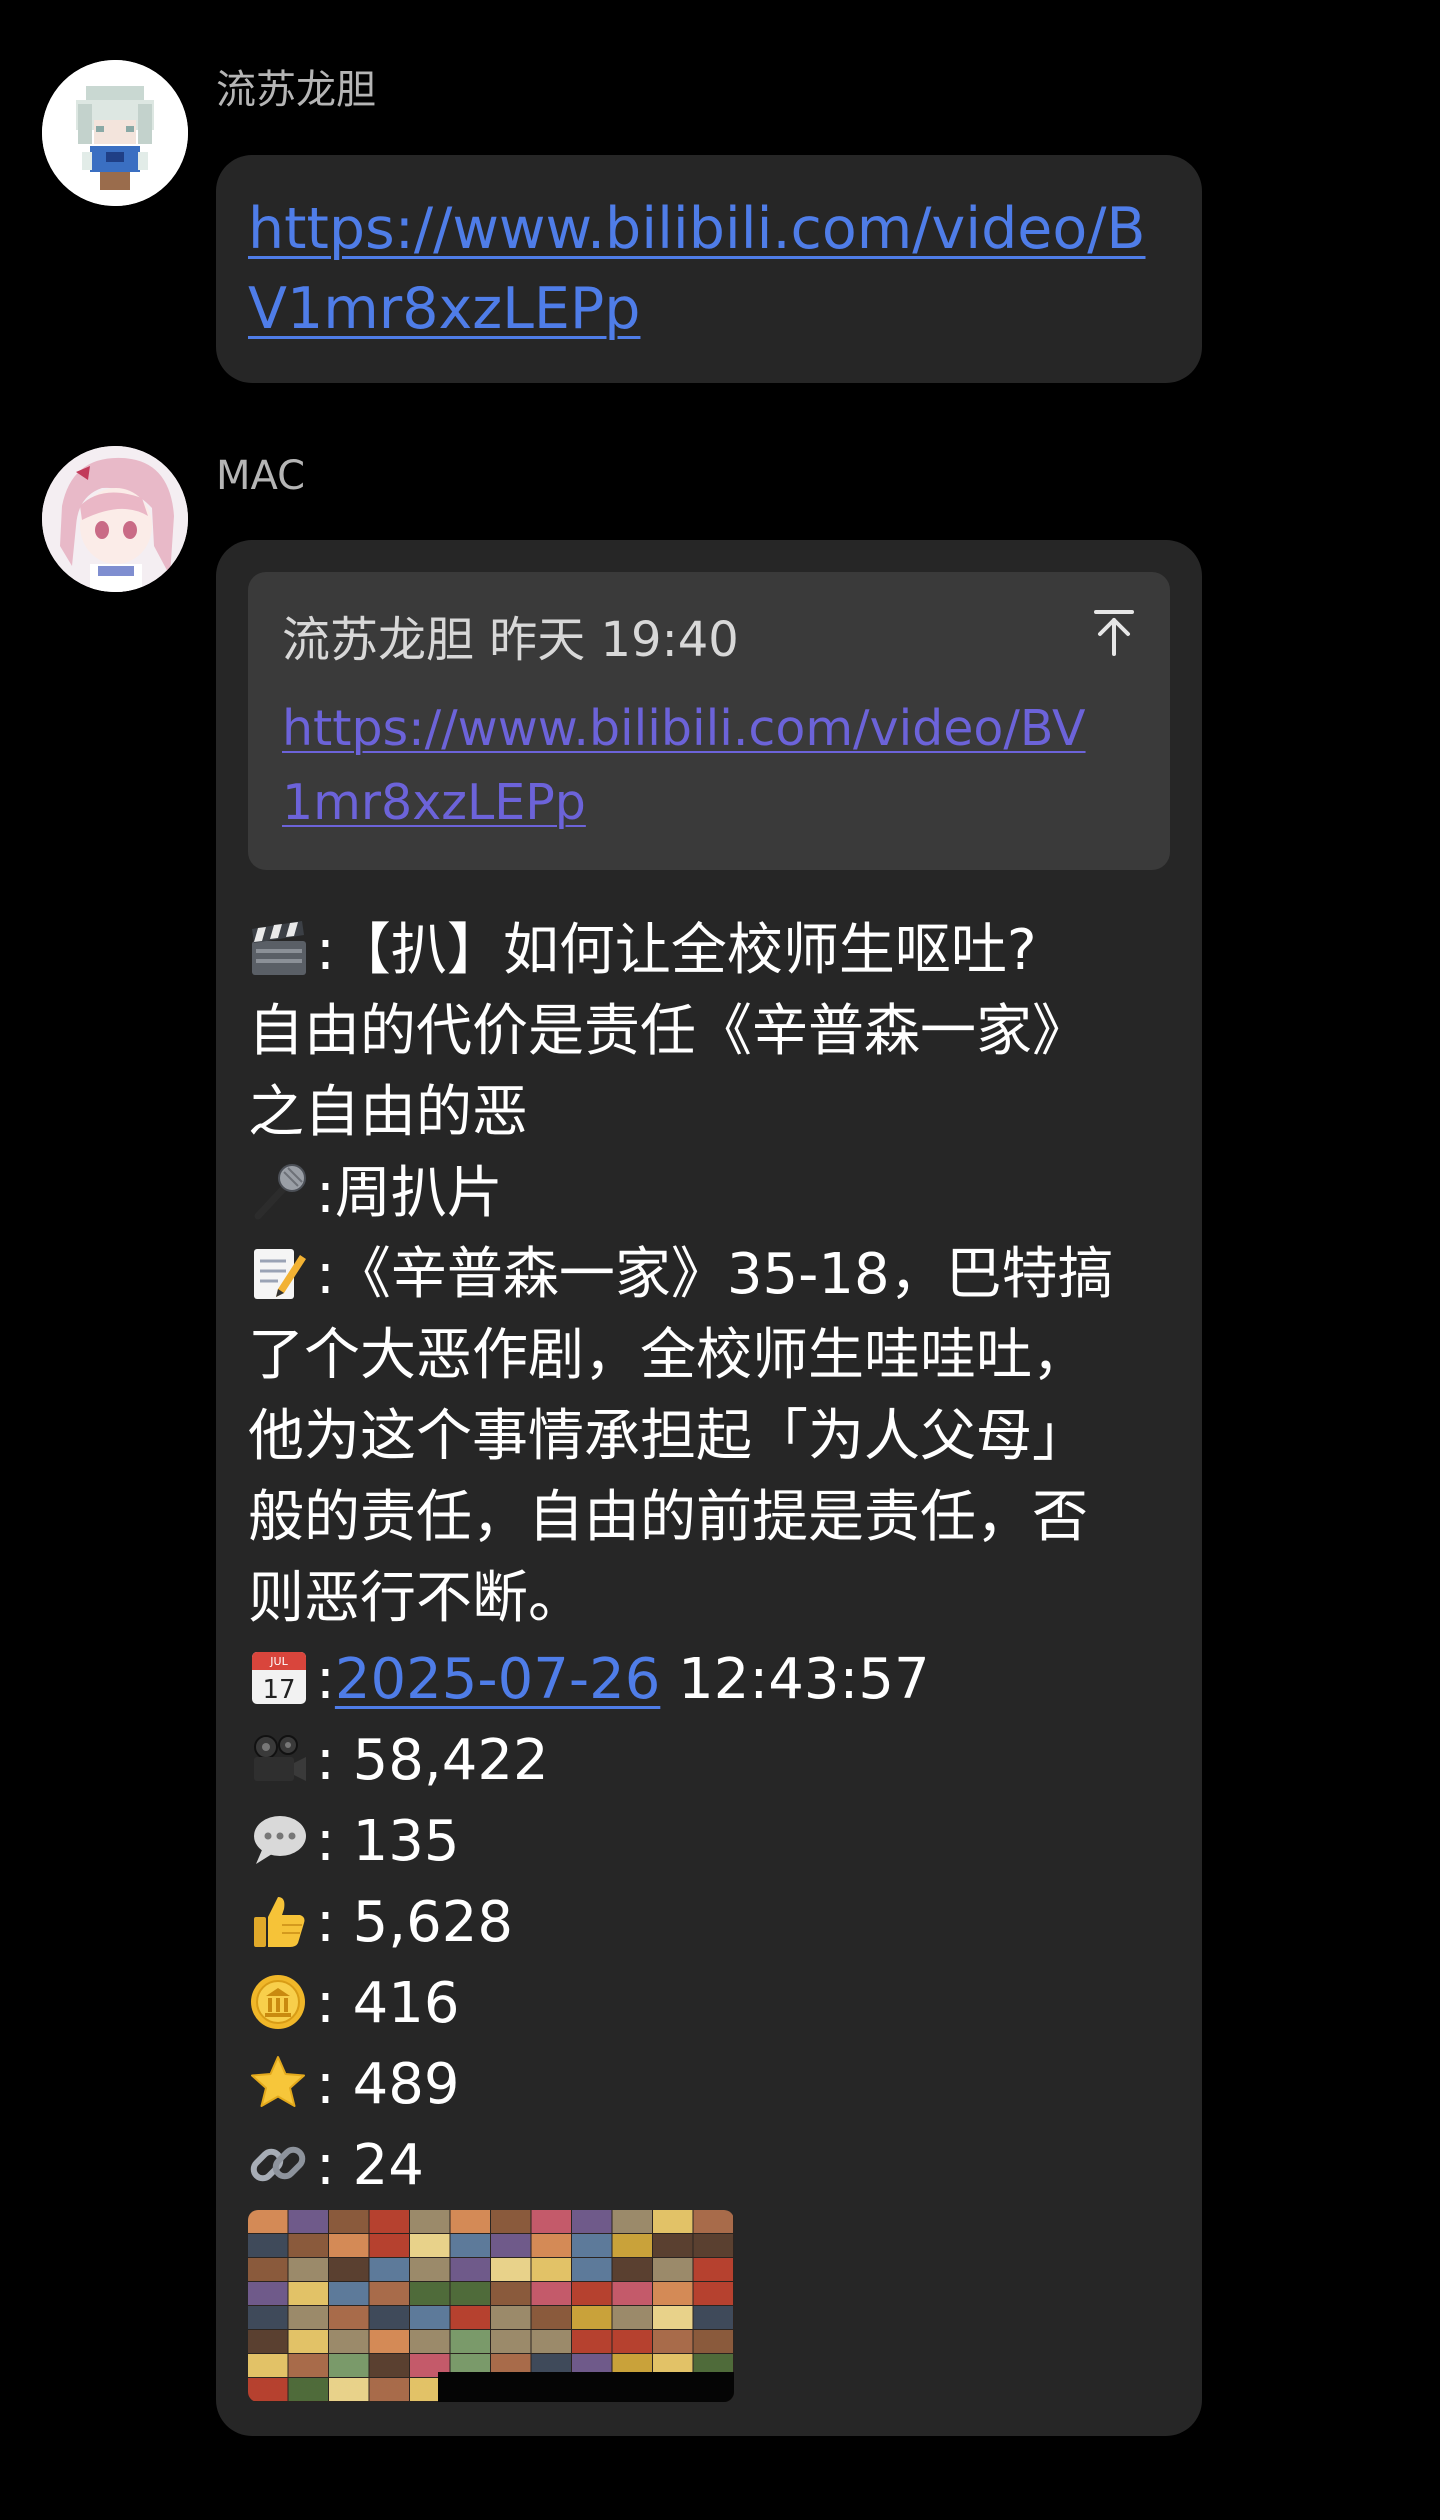 The height and width of the screenshot is (2520, 1440). I want to click on publish-date-line: JUL 17:2025-07-26 12:43:57, so click(713, 1679).